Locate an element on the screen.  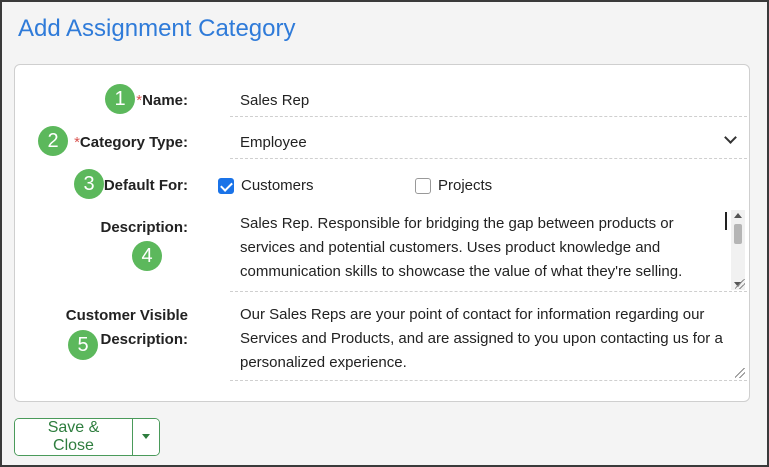
category-type-select: Employee is located at coordinates (488, 142).